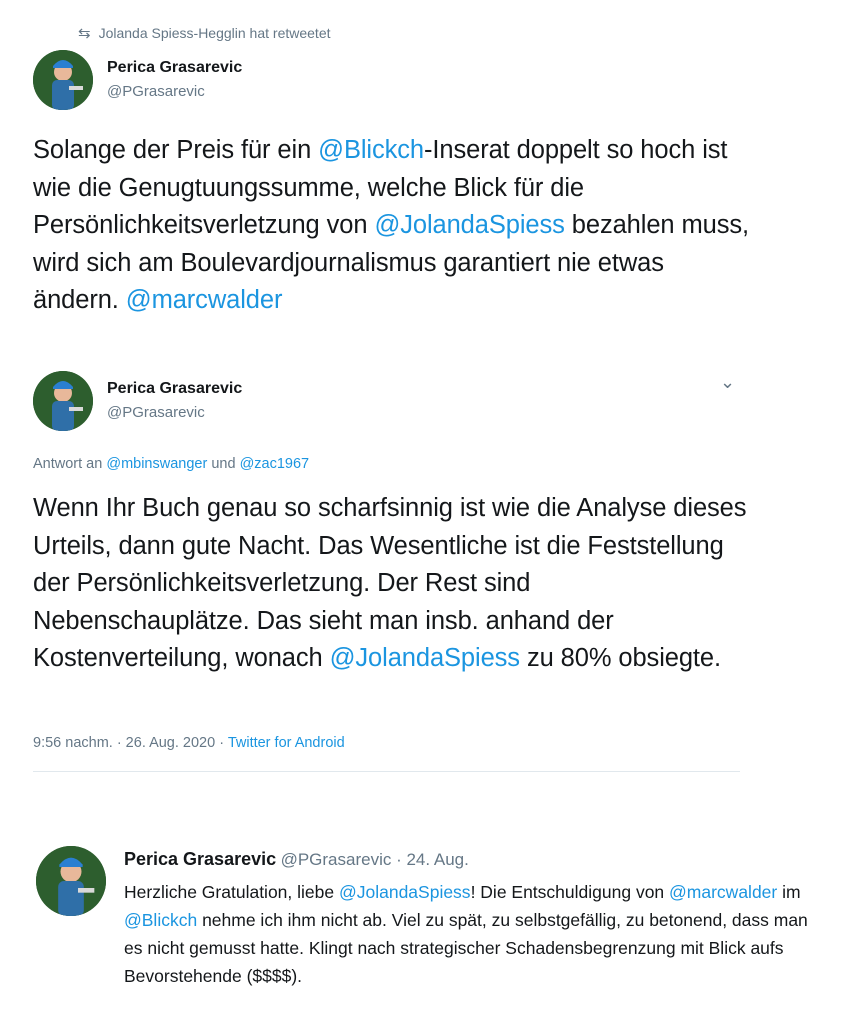 This screenshot has height=1024, width=850. What do you see at coordinates (286, 743) in the screenshot?
I see `source-link: Twitter for Android` at bounding box center [286, 743].